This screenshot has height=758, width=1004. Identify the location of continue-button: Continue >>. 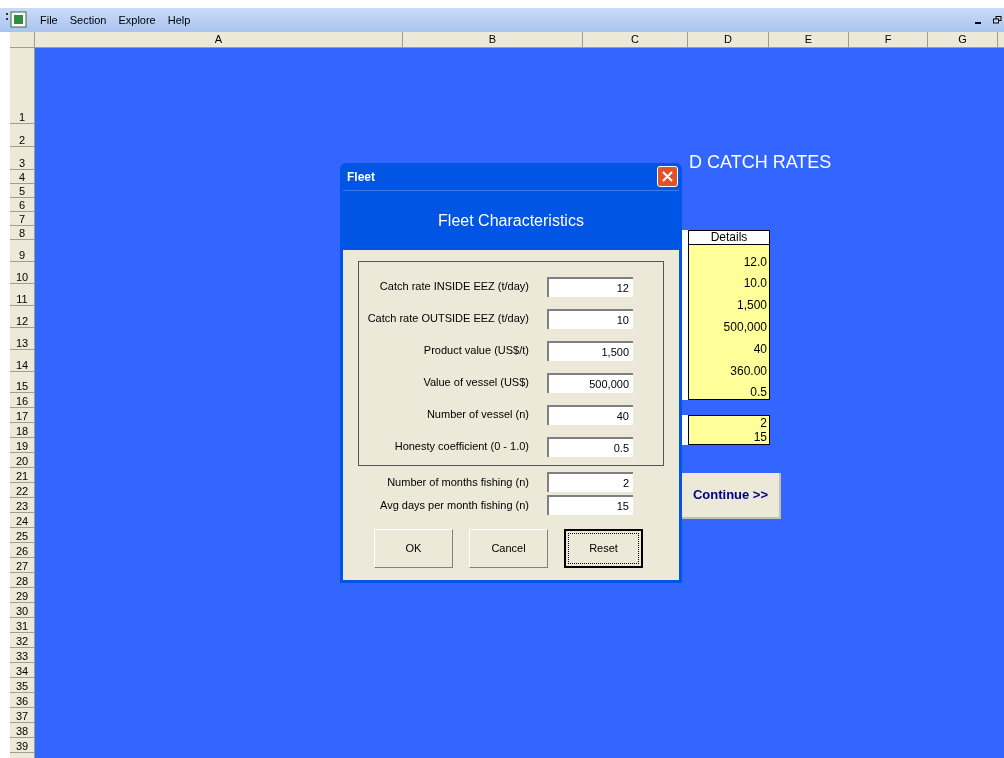
(731, 496).